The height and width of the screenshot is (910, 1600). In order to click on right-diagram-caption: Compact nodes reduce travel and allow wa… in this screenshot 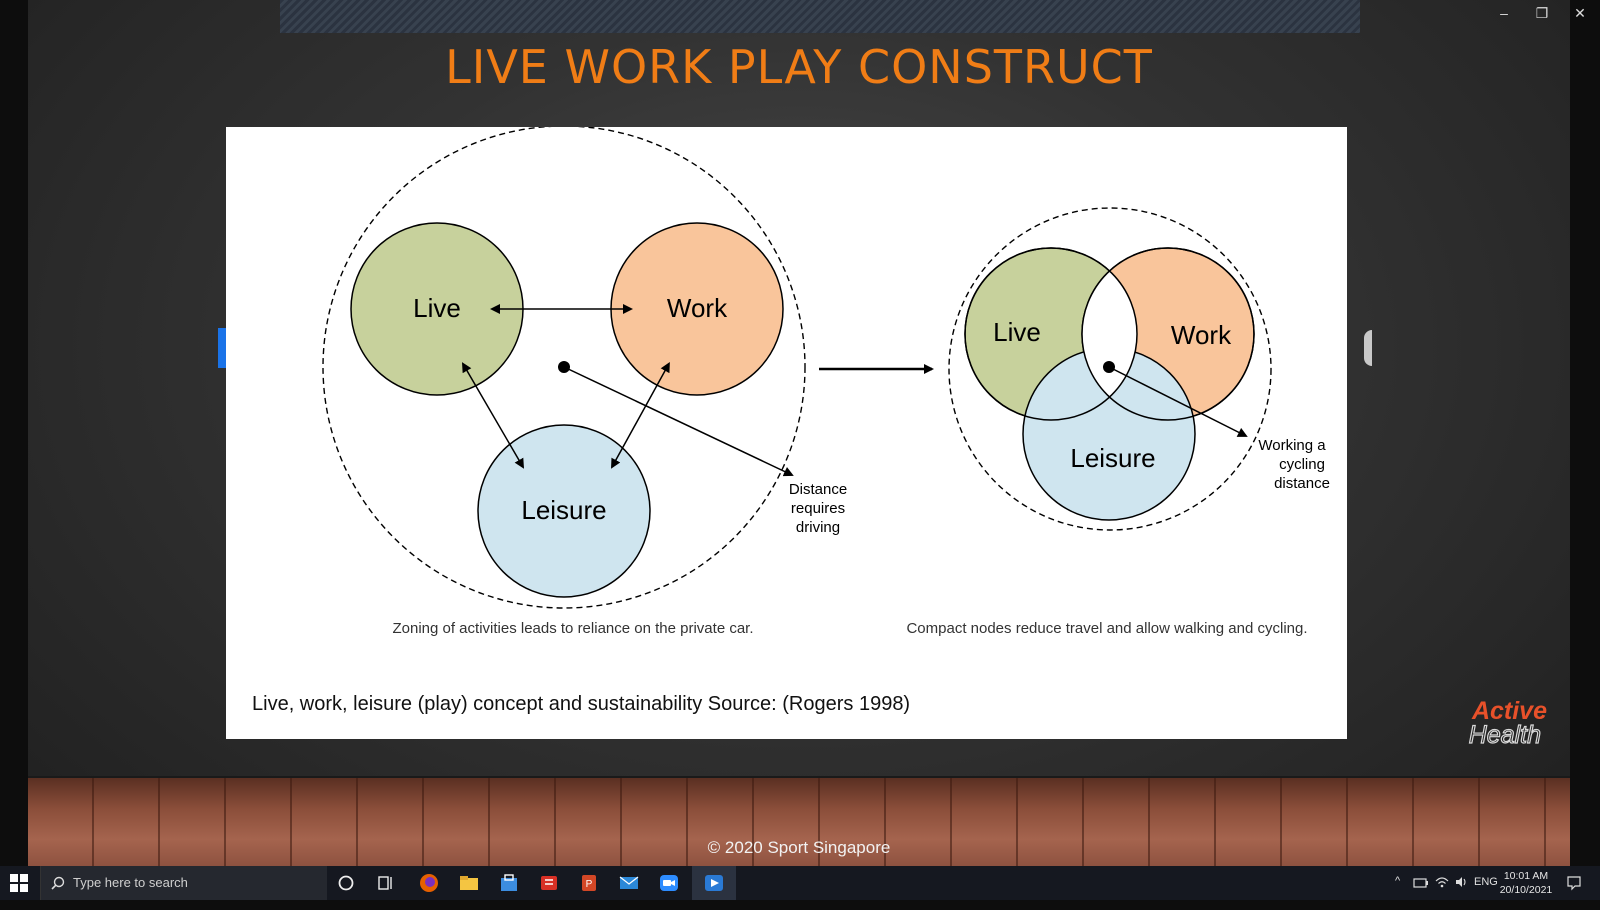, I will do `click(1106, 628)`.